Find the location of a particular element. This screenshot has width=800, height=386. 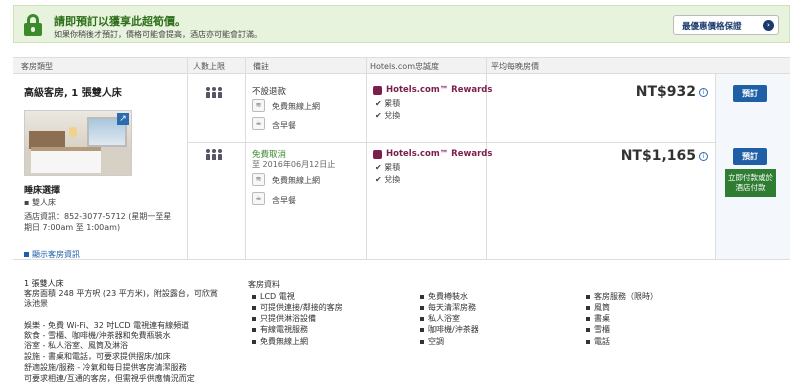

feature-item: 客房服務（限時） is located at coordinates (622, 296).